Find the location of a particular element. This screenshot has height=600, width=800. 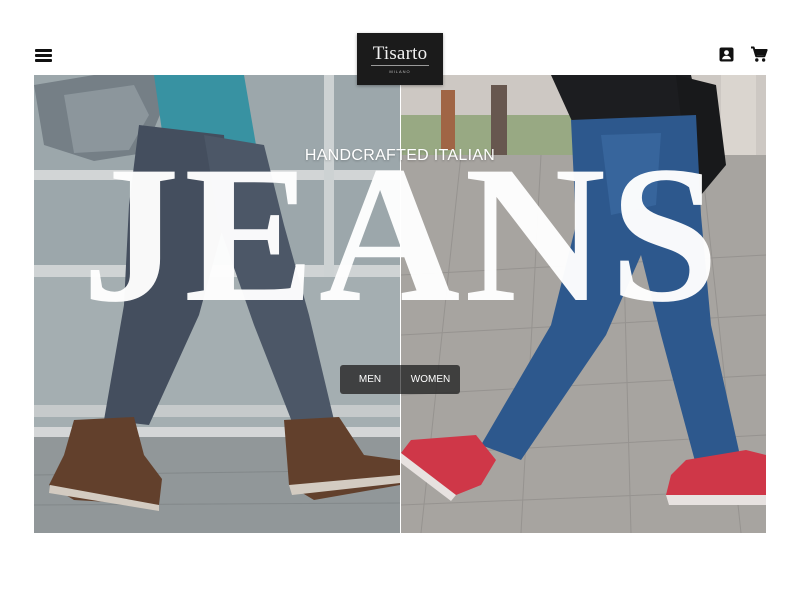

category-buttons: MEN WOMEN is located at coordinates (400, 379).